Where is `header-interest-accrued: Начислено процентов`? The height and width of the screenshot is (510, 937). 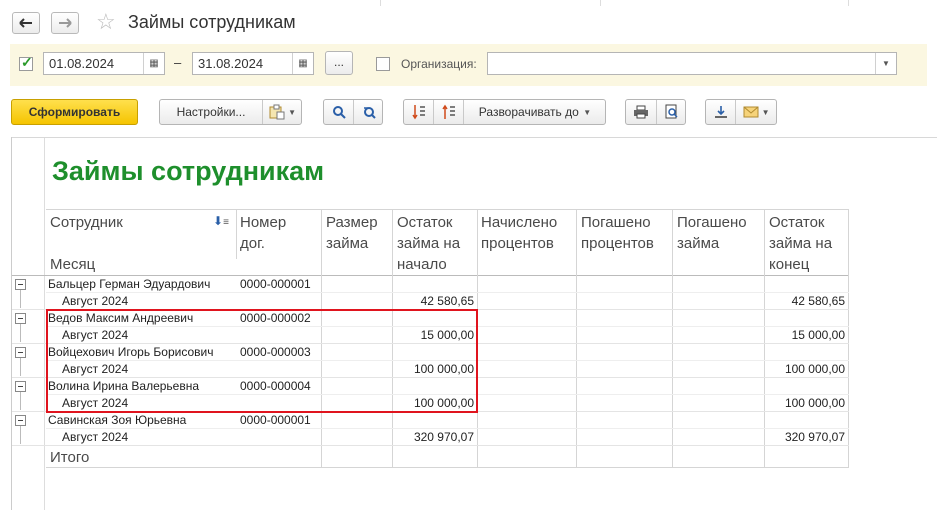
header-interest-accrued: Начислено процентов is located at coordinates (519, 233).